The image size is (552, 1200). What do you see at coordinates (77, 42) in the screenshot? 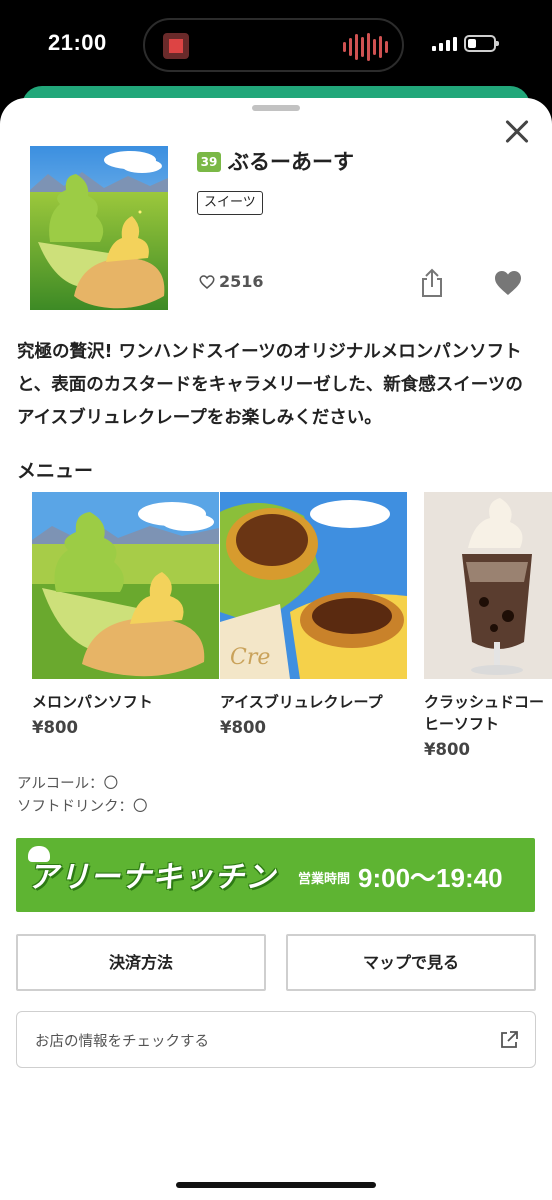
I see `status-time: 21:00` at bounding box center [77, 42].